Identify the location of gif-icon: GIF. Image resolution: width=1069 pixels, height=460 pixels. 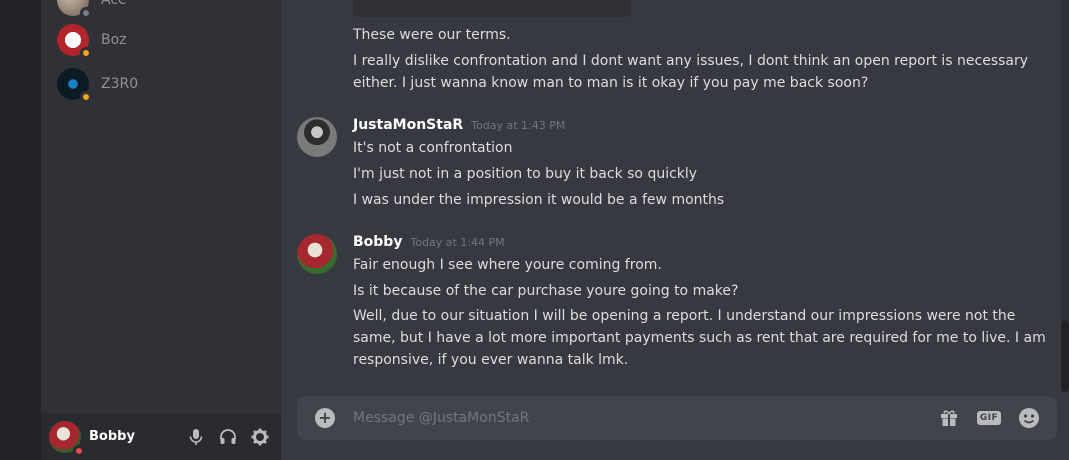
(989, 418).